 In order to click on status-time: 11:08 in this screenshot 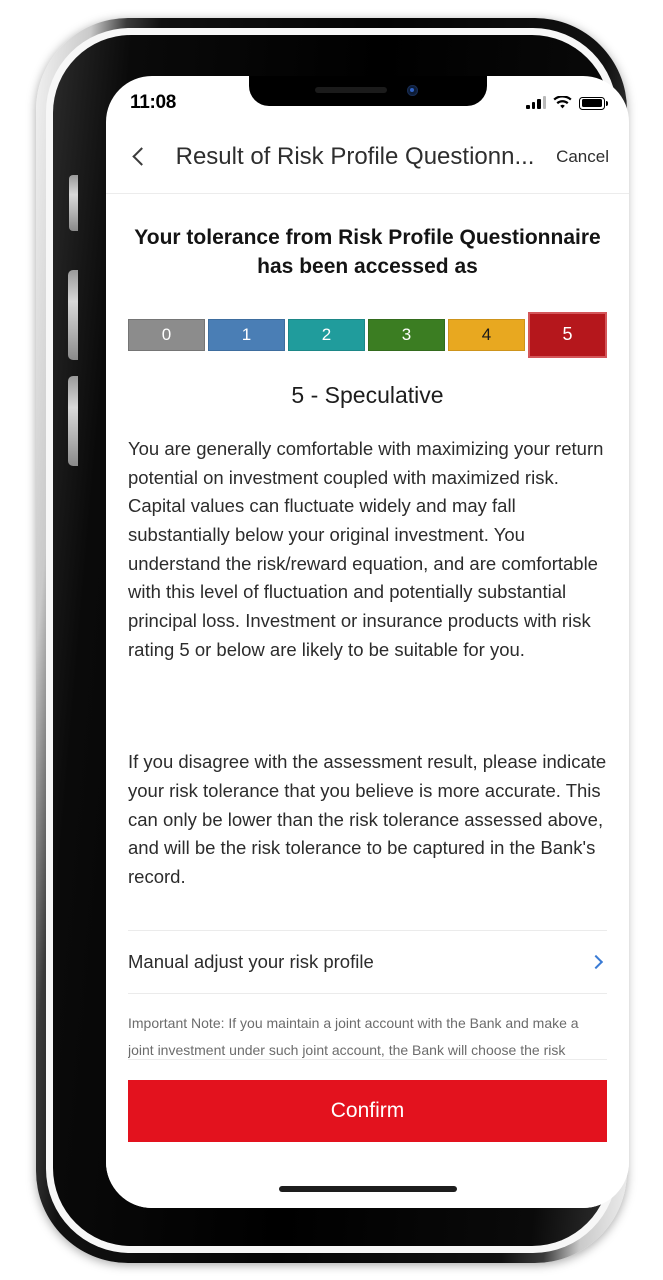, I will do `click(153, 102)`.